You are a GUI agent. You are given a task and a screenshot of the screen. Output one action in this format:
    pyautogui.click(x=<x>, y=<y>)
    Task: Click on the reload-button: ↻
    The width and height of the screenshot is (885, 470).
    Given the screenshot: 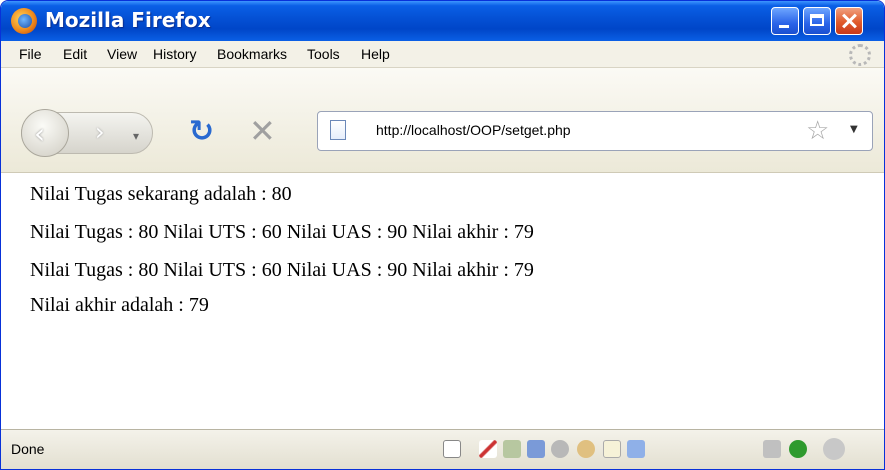 What is the action you would take?
    pyautogui.click(x=202, y=131)
    